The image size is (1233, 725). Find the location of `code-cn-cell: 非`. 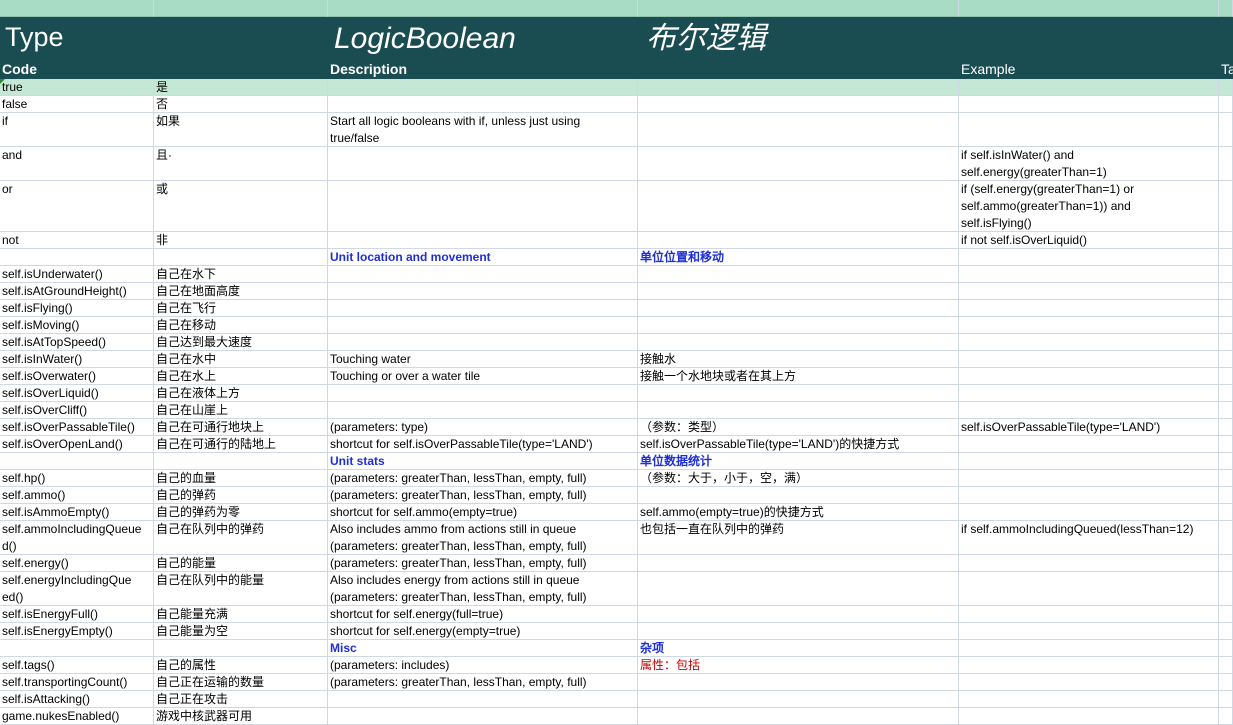

code-cn-cell: 非 is located at coordinates (241, 240).